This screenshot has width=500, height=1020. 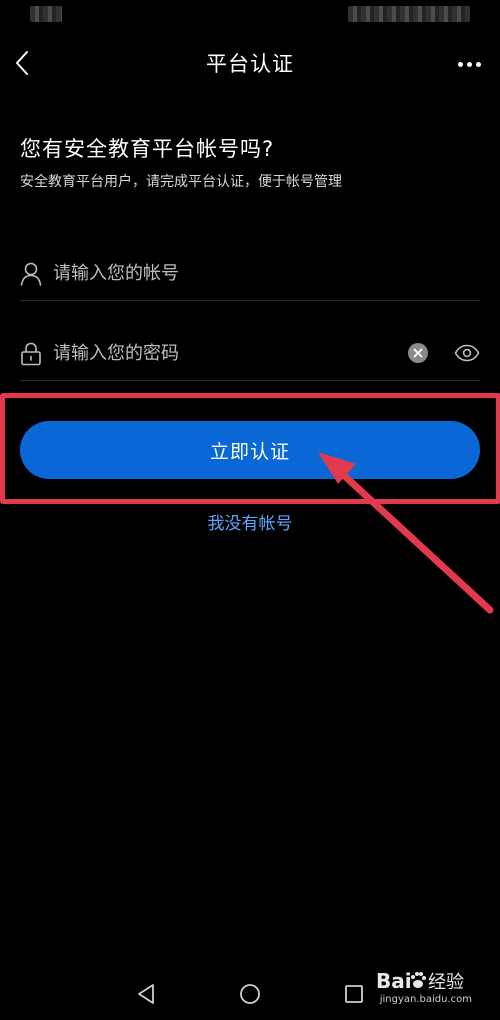 I want to click on system-nav-bar, so click(x=250, y=990).